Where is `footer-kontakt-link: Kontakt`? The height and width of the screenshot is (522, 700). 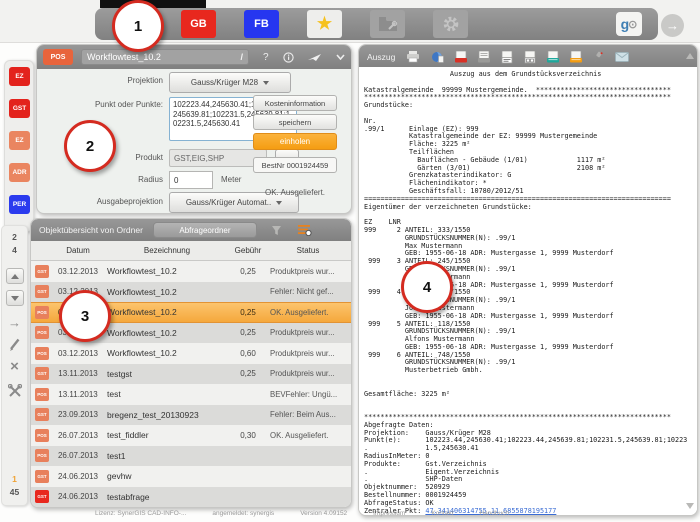 footer-kontakt-link: Kontakt is located at coordinates (442, 513).